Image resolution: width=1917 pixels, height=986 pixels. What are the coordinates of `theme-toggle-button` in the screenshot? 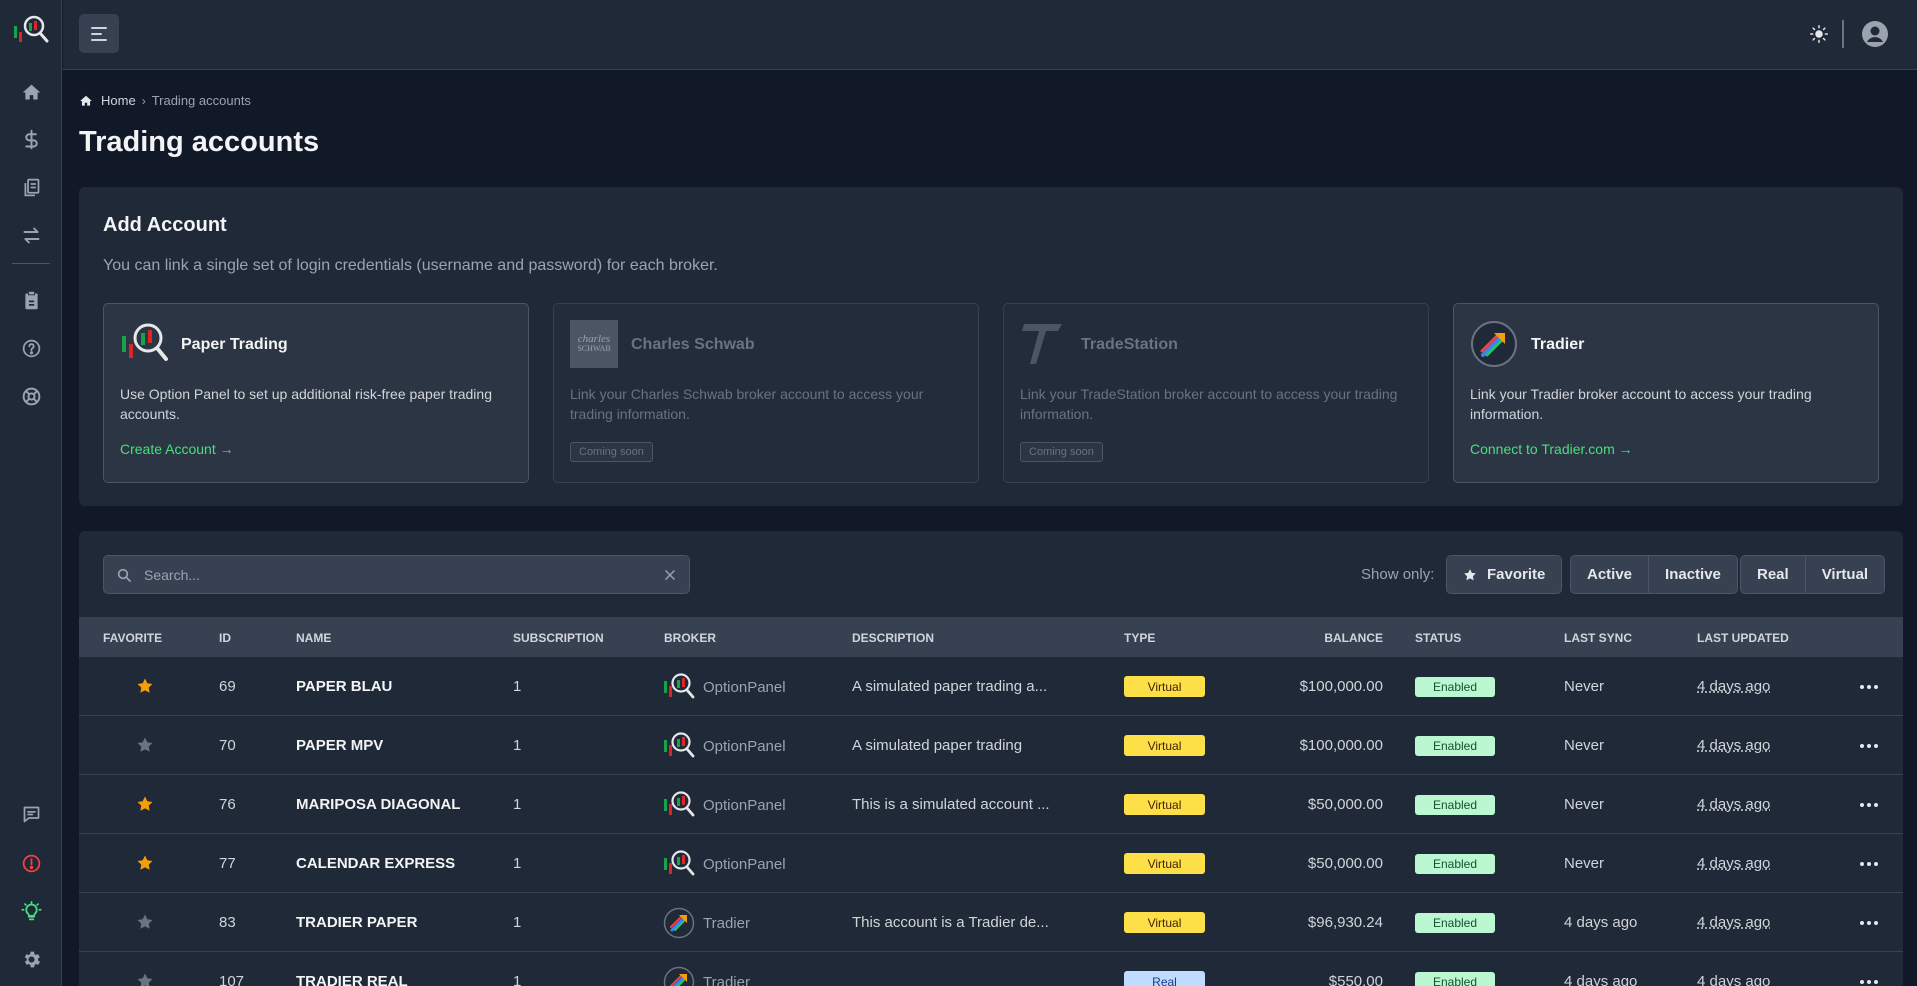 It's located at (1819, 34).